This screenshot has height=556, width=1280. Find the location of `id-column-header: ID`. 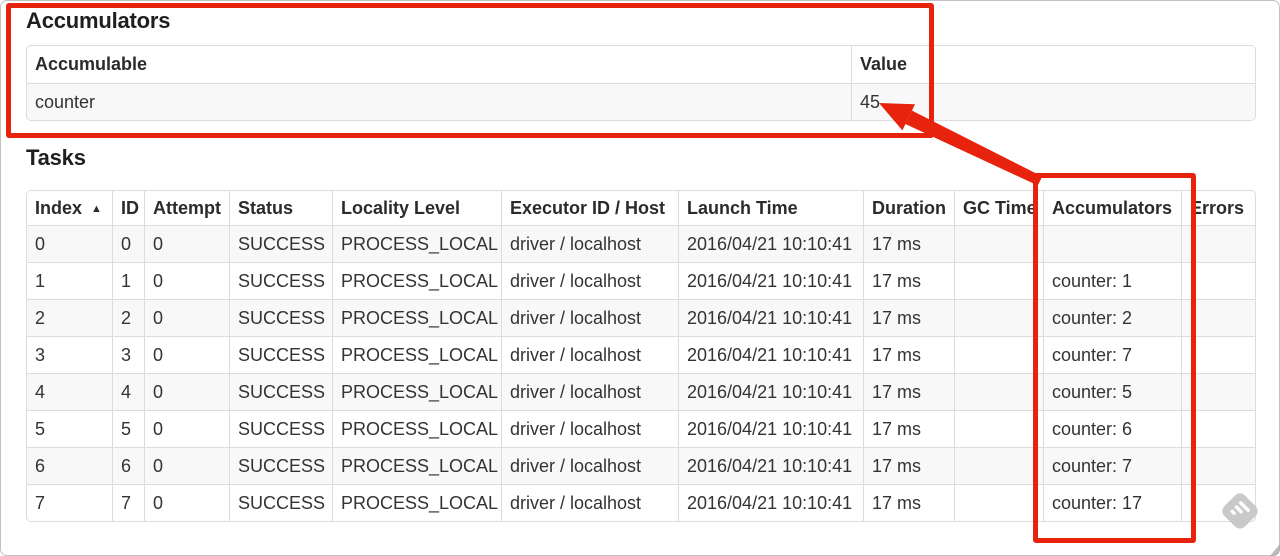

id-column-header: ID is located at coordinates (128, 208).